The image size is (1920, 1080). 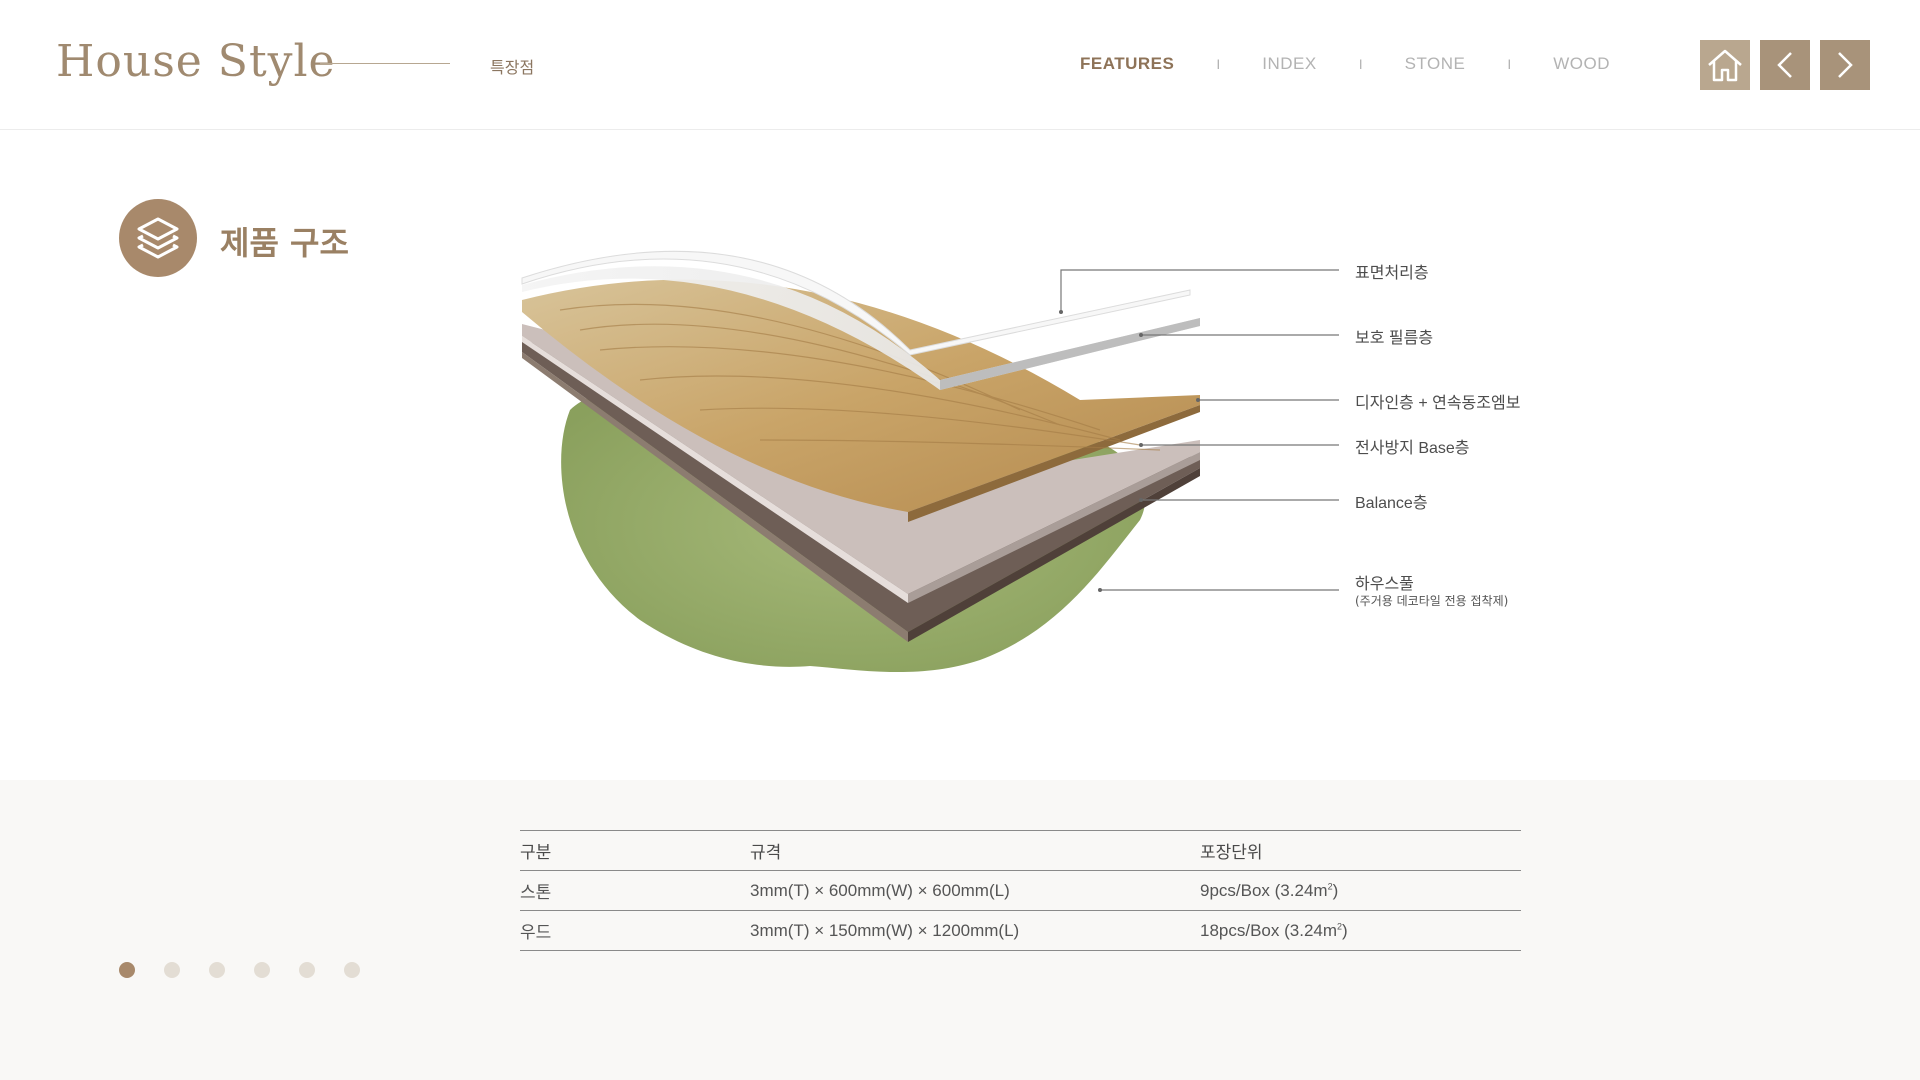 I want to click on layers-icon-badge, so click(x=158, y=238).